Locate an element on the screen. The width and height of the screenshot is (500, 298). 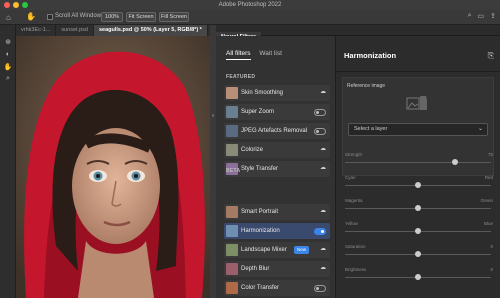
slider-label: Saturation is located at coordinates (355, 246).